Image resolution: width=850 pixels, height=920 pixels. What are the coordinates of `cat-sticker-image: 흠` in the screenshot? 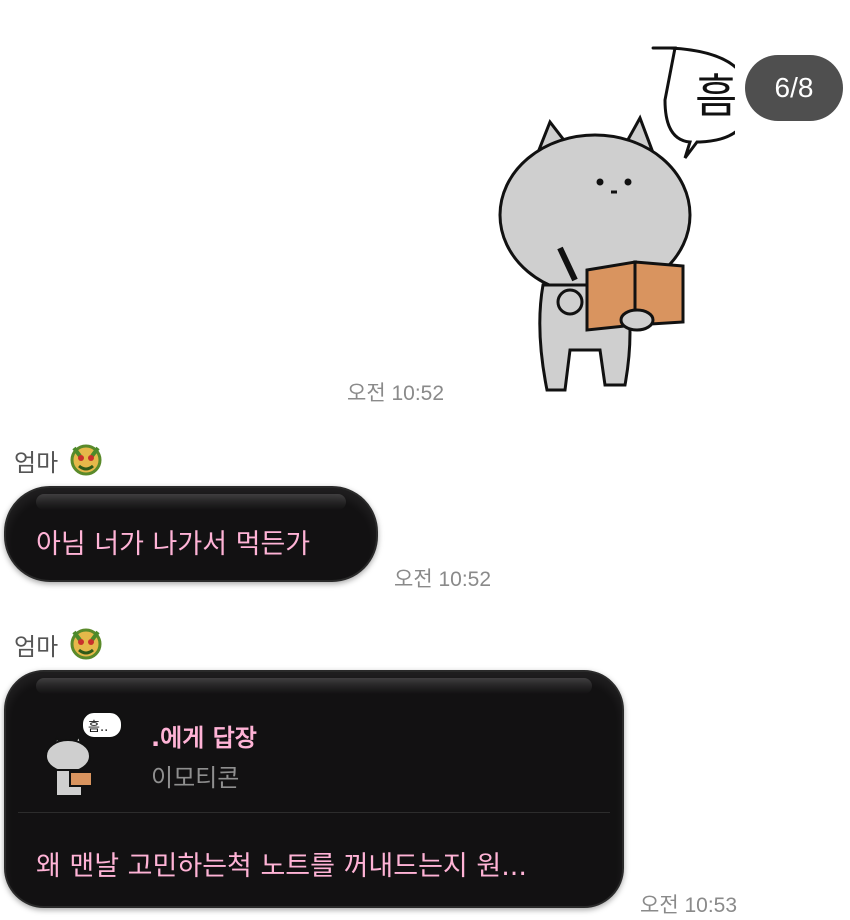 It's located at (615, 220).